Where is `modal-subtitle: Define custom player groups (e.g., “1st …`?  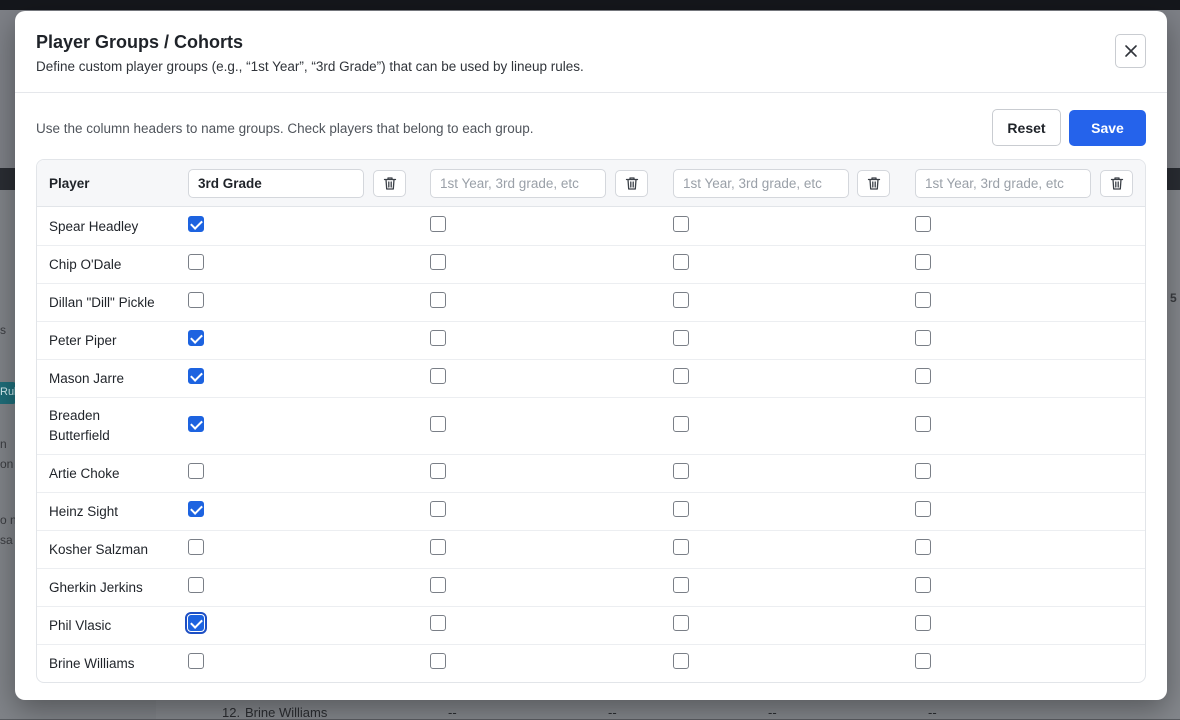
modal-subtitle: Define custom player groups (e.g., “1st … is located at coordinates (310, 66).